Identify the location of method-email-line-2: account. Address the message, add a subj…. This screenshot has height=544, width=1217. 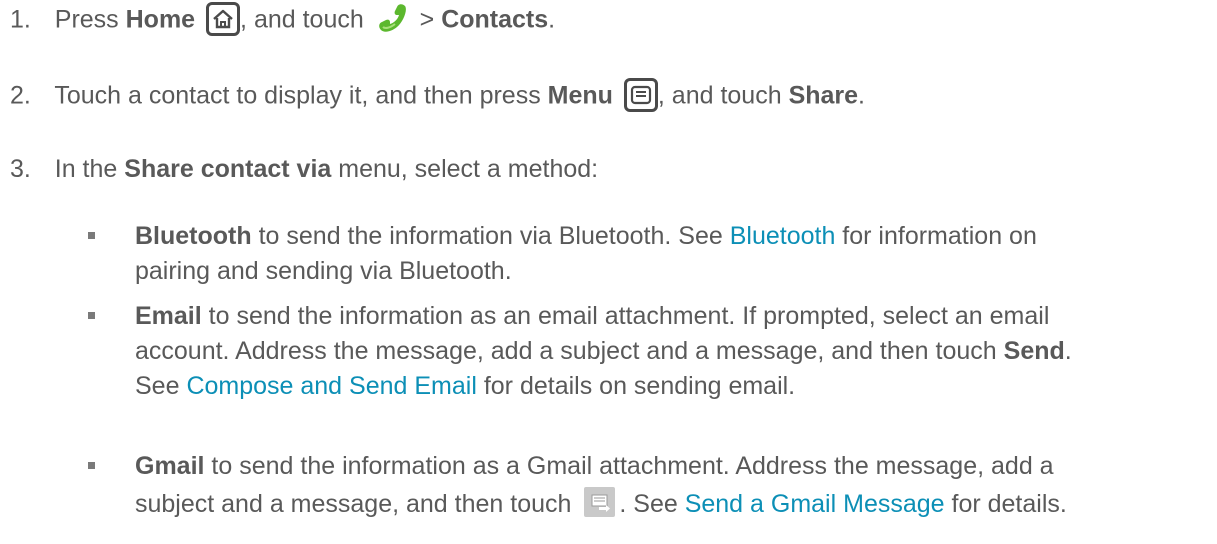
(603, 351).